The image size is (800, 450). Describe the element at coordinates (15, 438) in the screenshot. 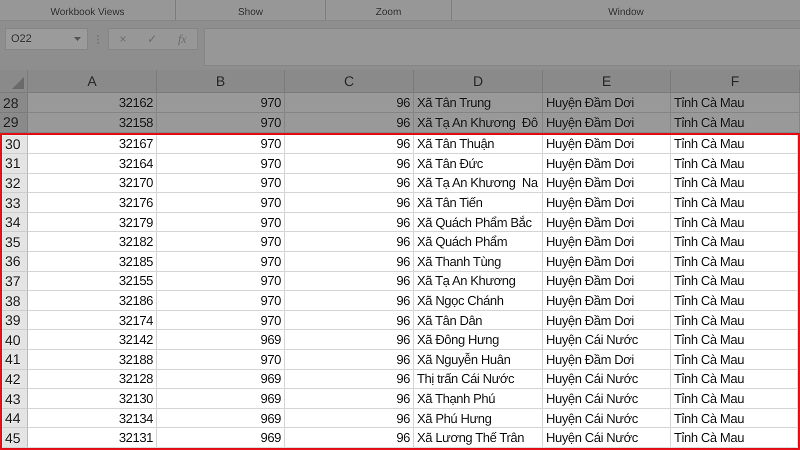

I see `row-header: 45` at that location.